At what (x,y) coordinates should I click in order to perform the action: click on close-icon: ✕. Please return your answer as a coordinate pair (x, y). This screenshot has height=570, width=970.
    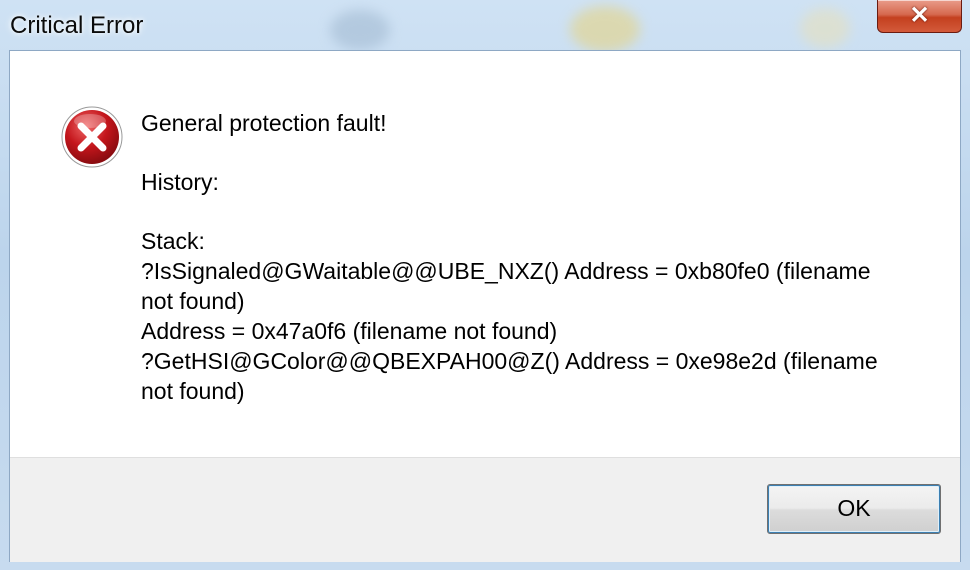
    Looking at the image, I should click on (919, 15).